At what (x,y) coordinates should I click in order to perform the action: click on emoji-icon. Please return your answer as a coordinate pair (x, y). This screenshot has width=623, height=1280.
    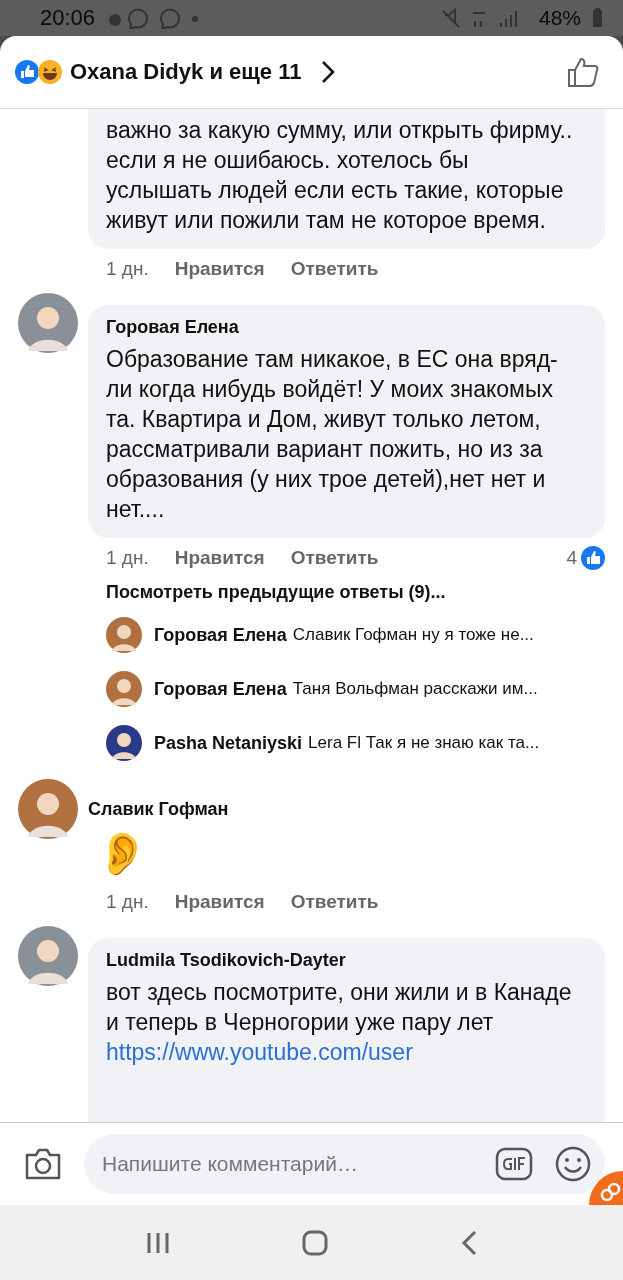
    Looking at the image, I should click on (573, 1164).